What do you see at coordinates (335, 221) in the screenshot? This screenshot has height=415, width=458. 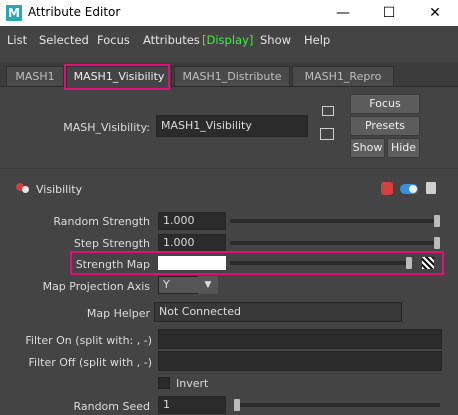 I see `random-strength-slider-track` at bounding box center [335, 221].